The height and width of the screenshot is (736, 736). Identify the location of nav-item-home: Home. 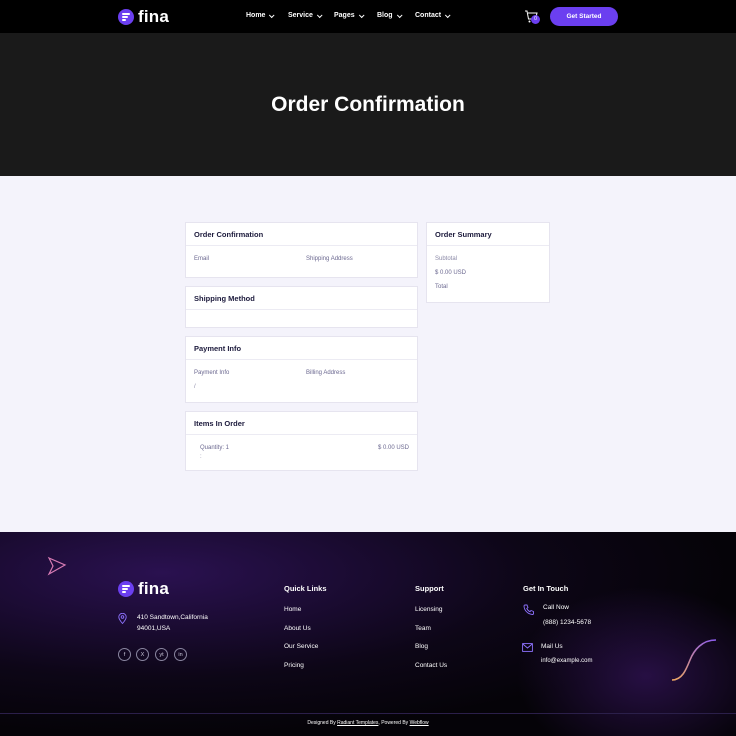
(260, 15).